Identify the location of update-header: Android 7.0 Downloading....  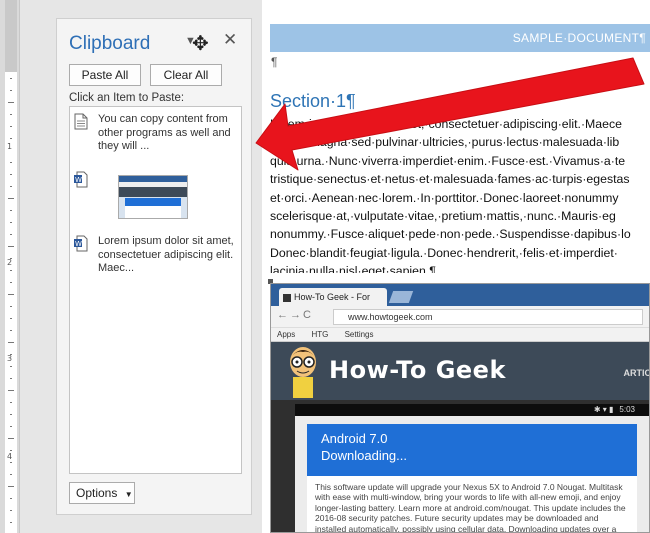
(472, 450).